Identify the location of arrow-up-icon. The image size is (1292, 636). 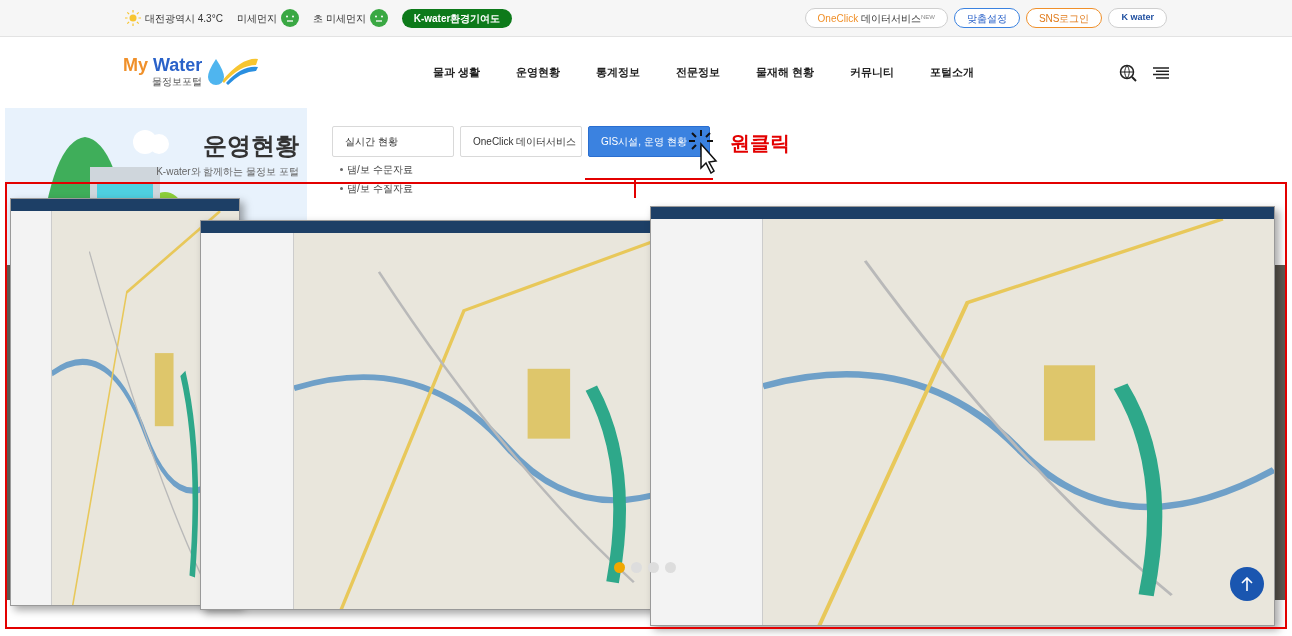
(1247, 584).